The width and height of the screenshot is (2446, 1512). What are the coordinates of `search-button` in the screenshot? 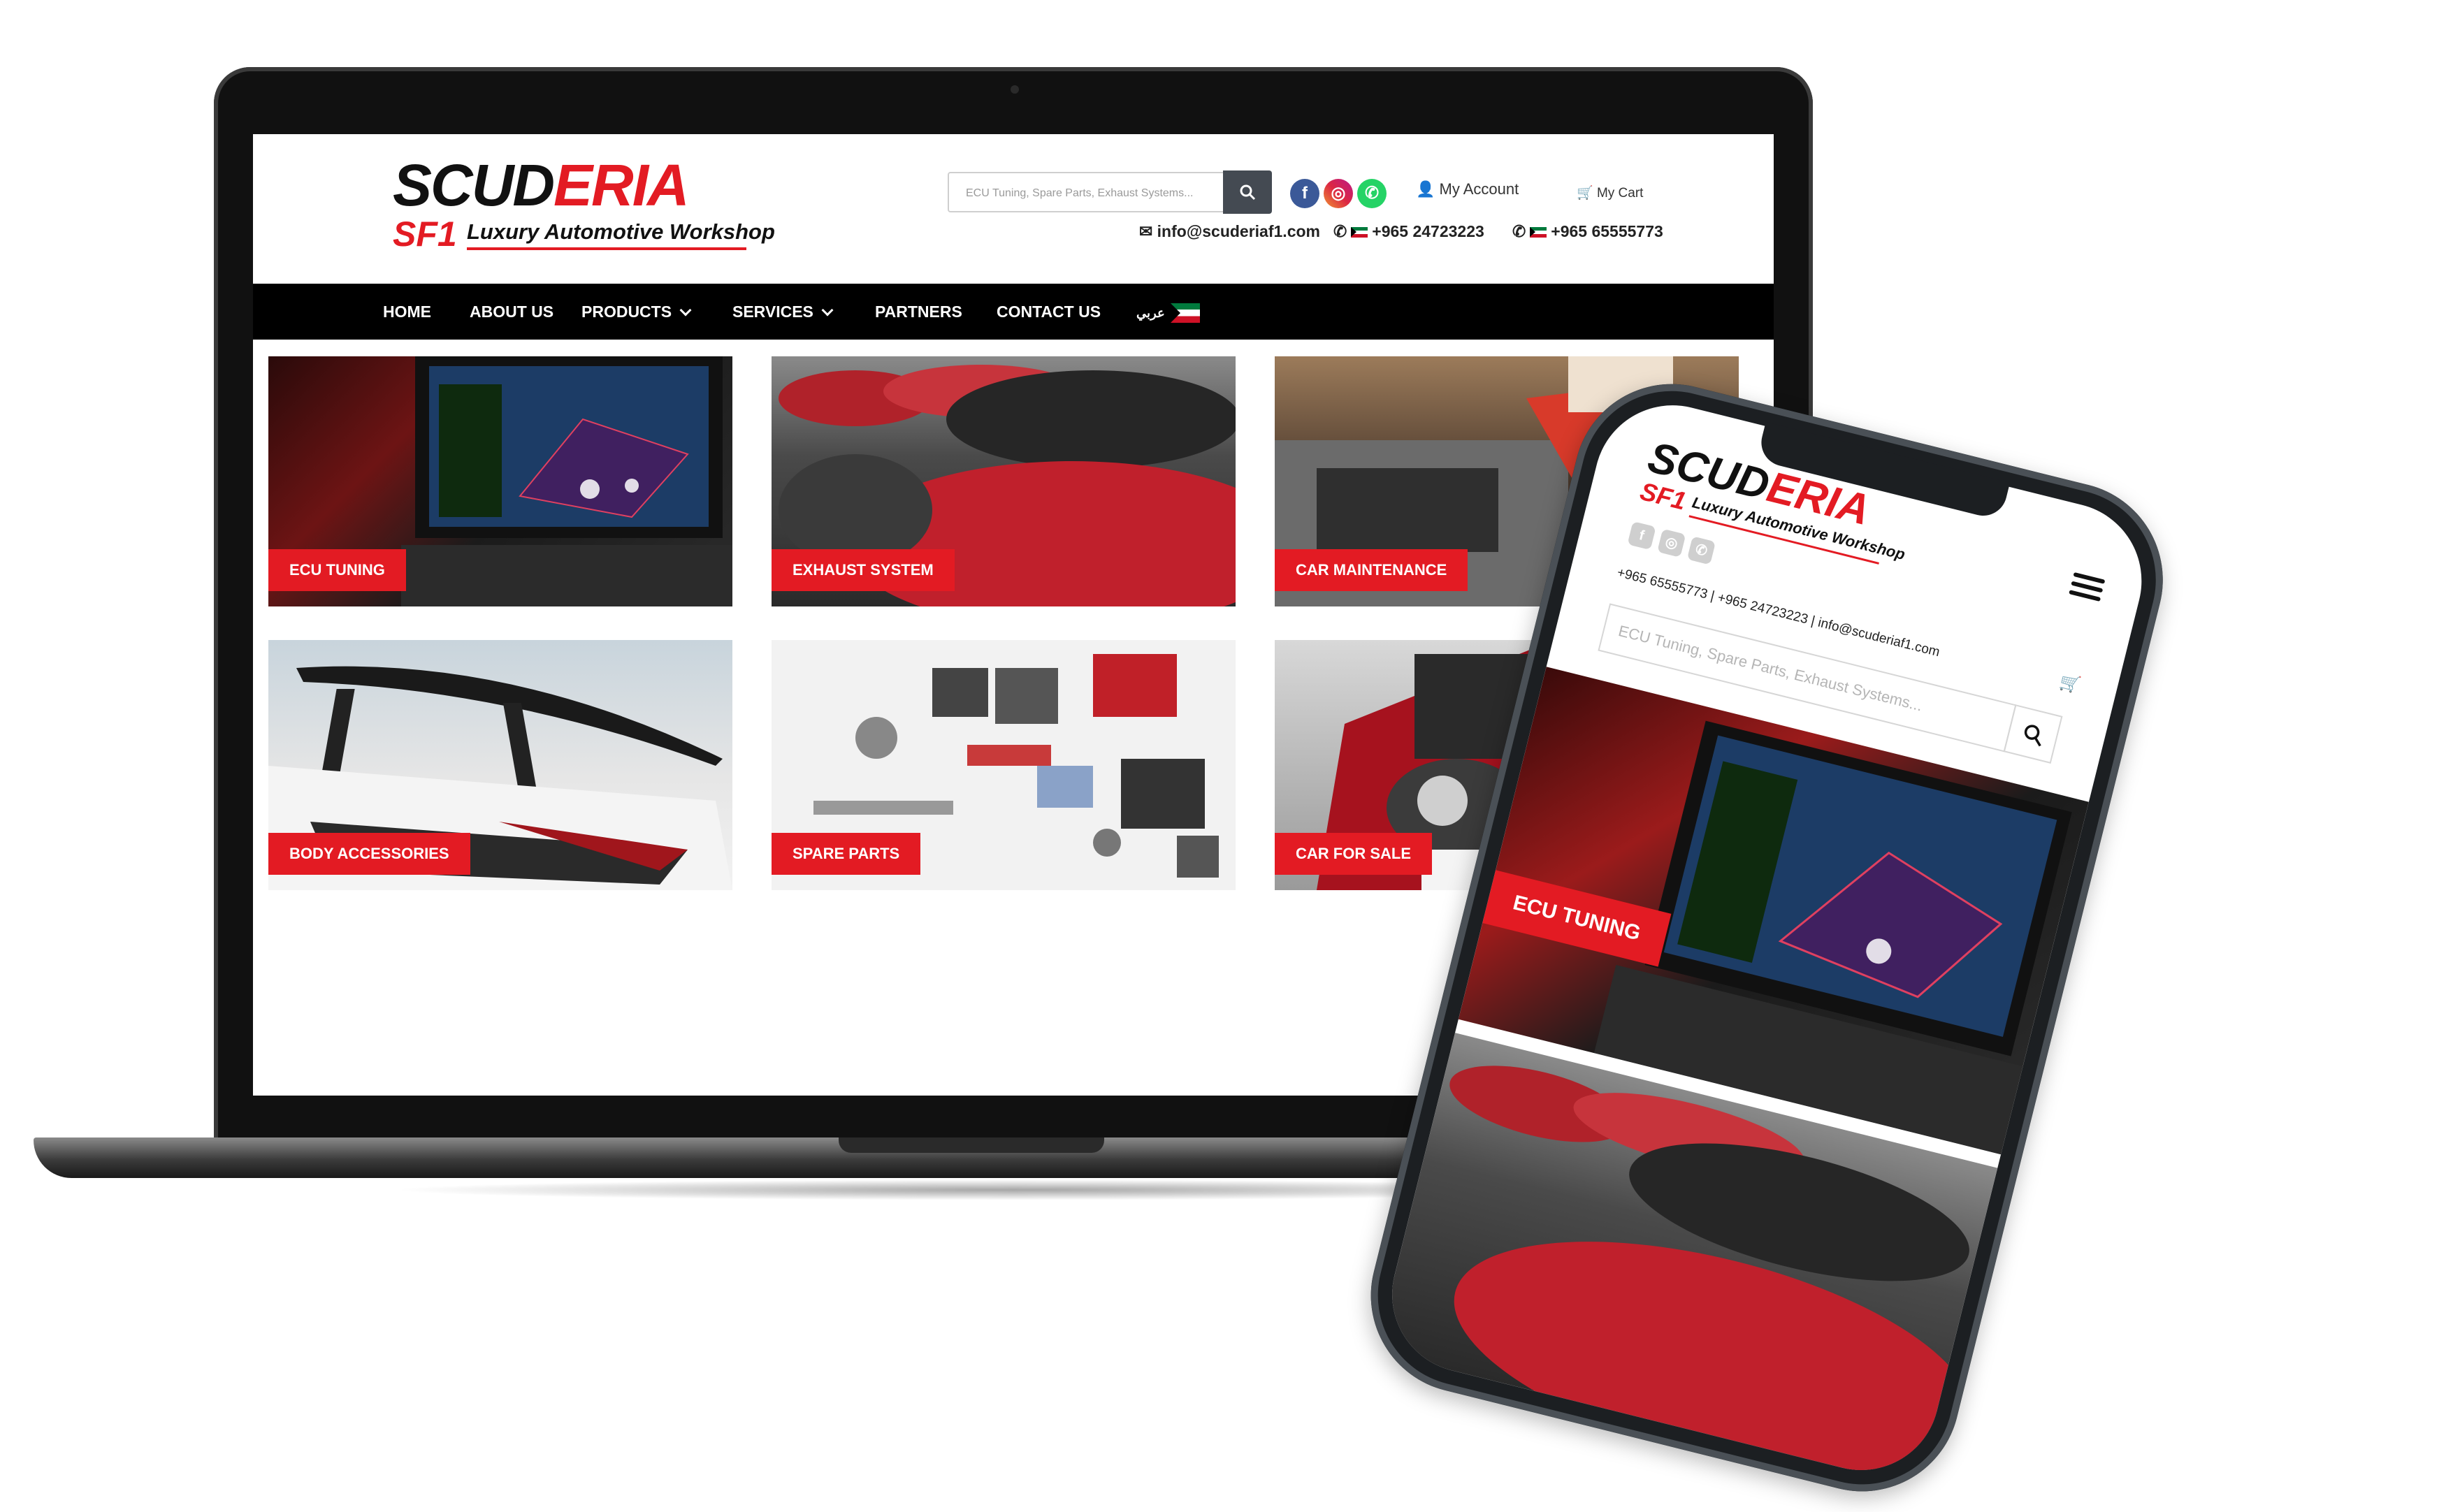 It's located at (1247, 192).